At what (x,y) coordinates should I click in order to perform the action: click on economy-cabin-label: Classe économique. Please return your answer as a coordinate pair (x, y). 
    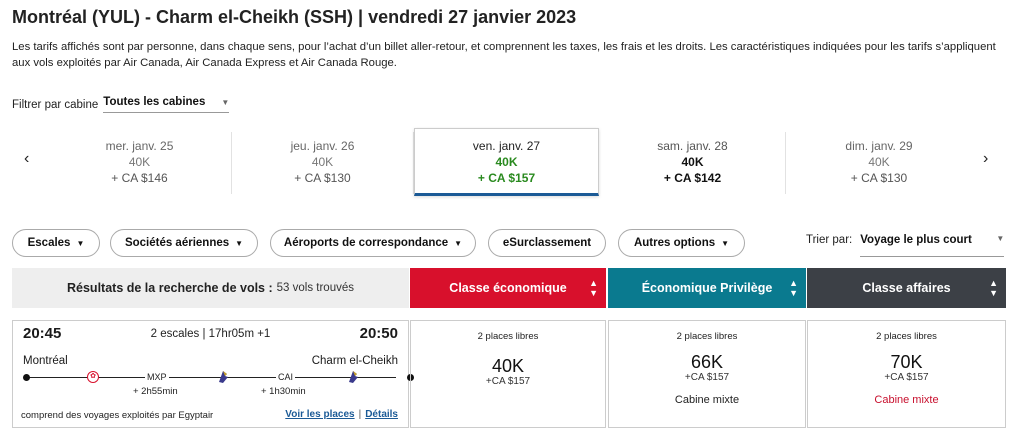
    Looking at the image, I should click on (508, 288).